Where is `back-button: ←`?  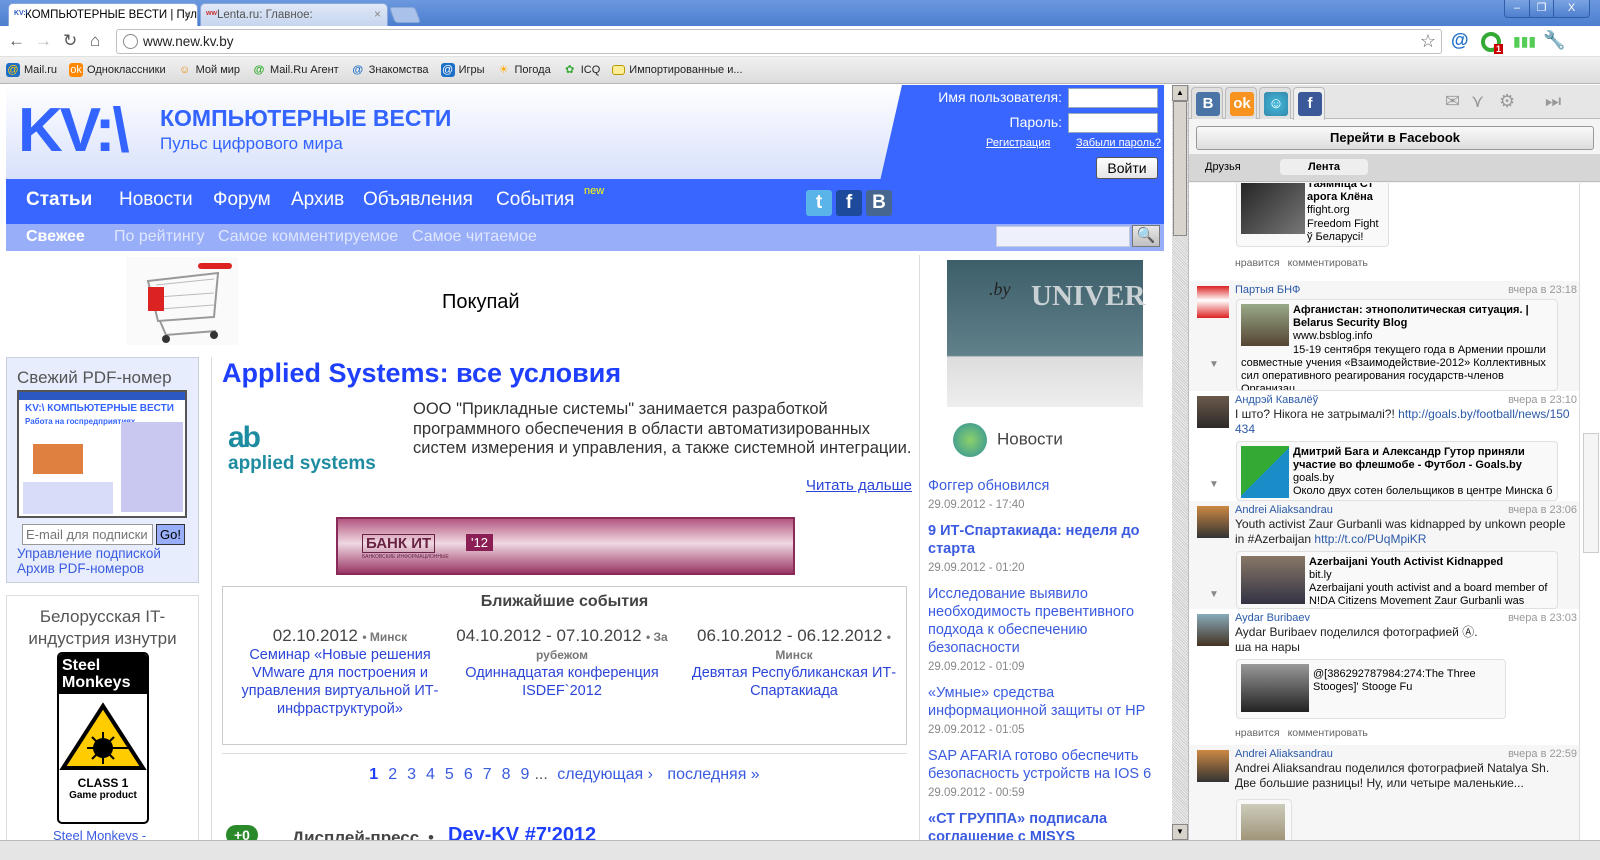 back-button: ← is located at coordinates (16, 41).